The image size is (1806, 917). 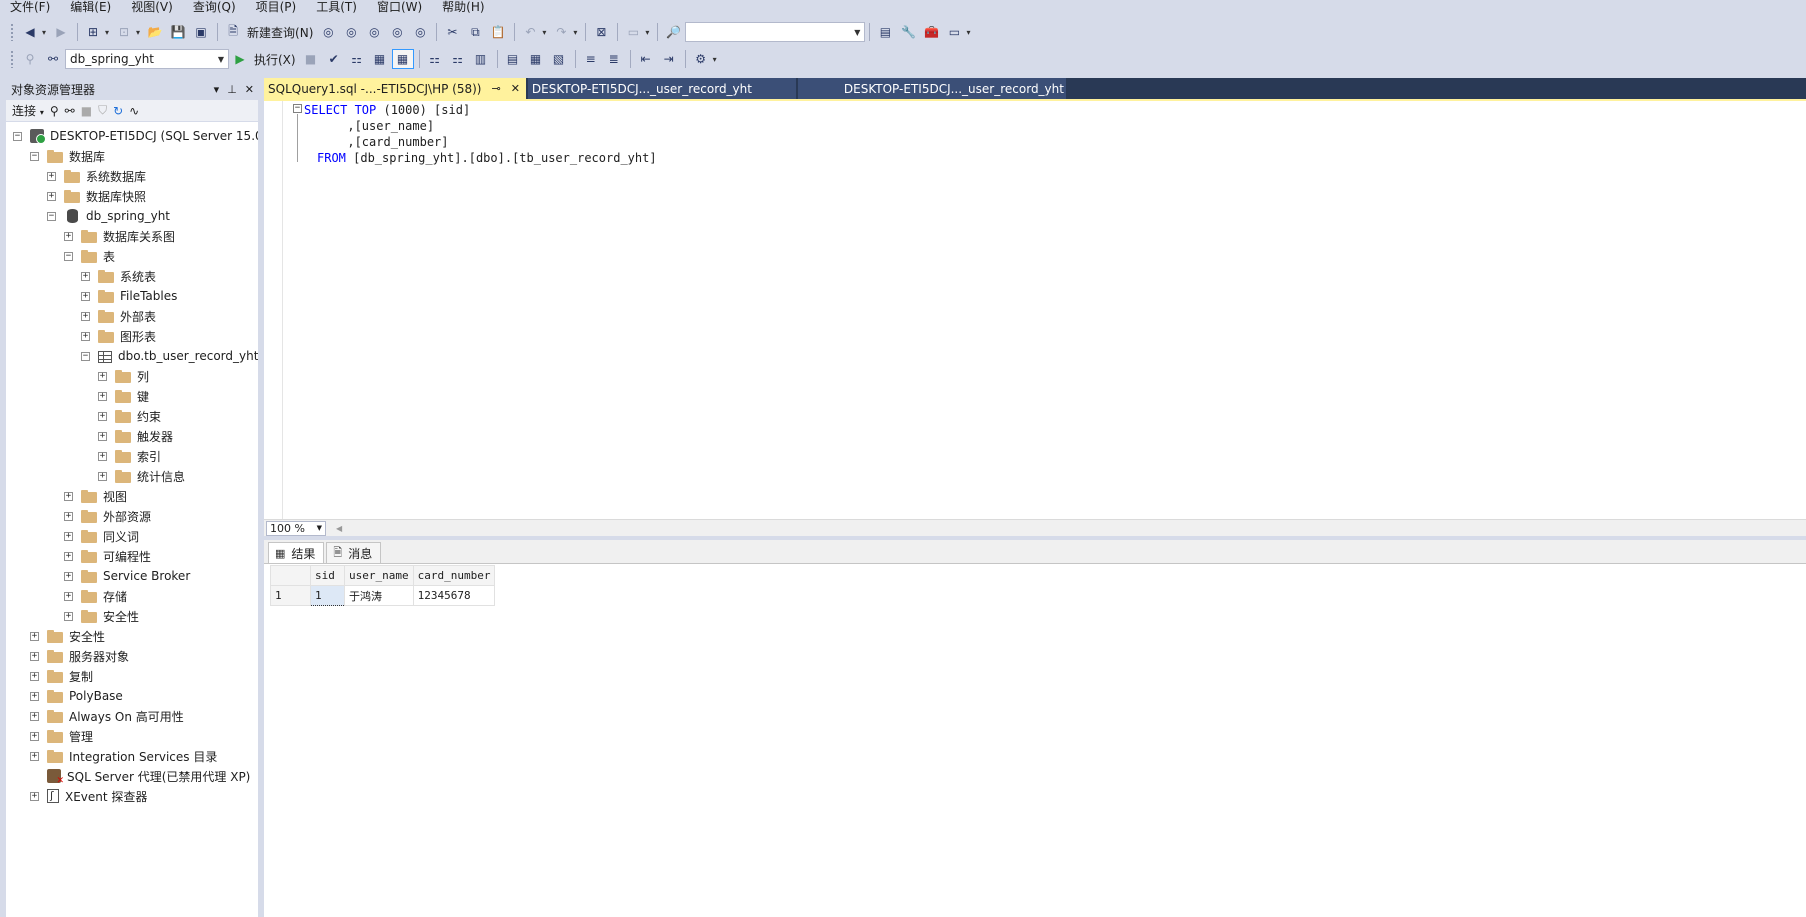 What do you see at coordinates (495, 88) in the screenshot?
I see `pin-icon: ⊸` at bounding box center [495, 88].